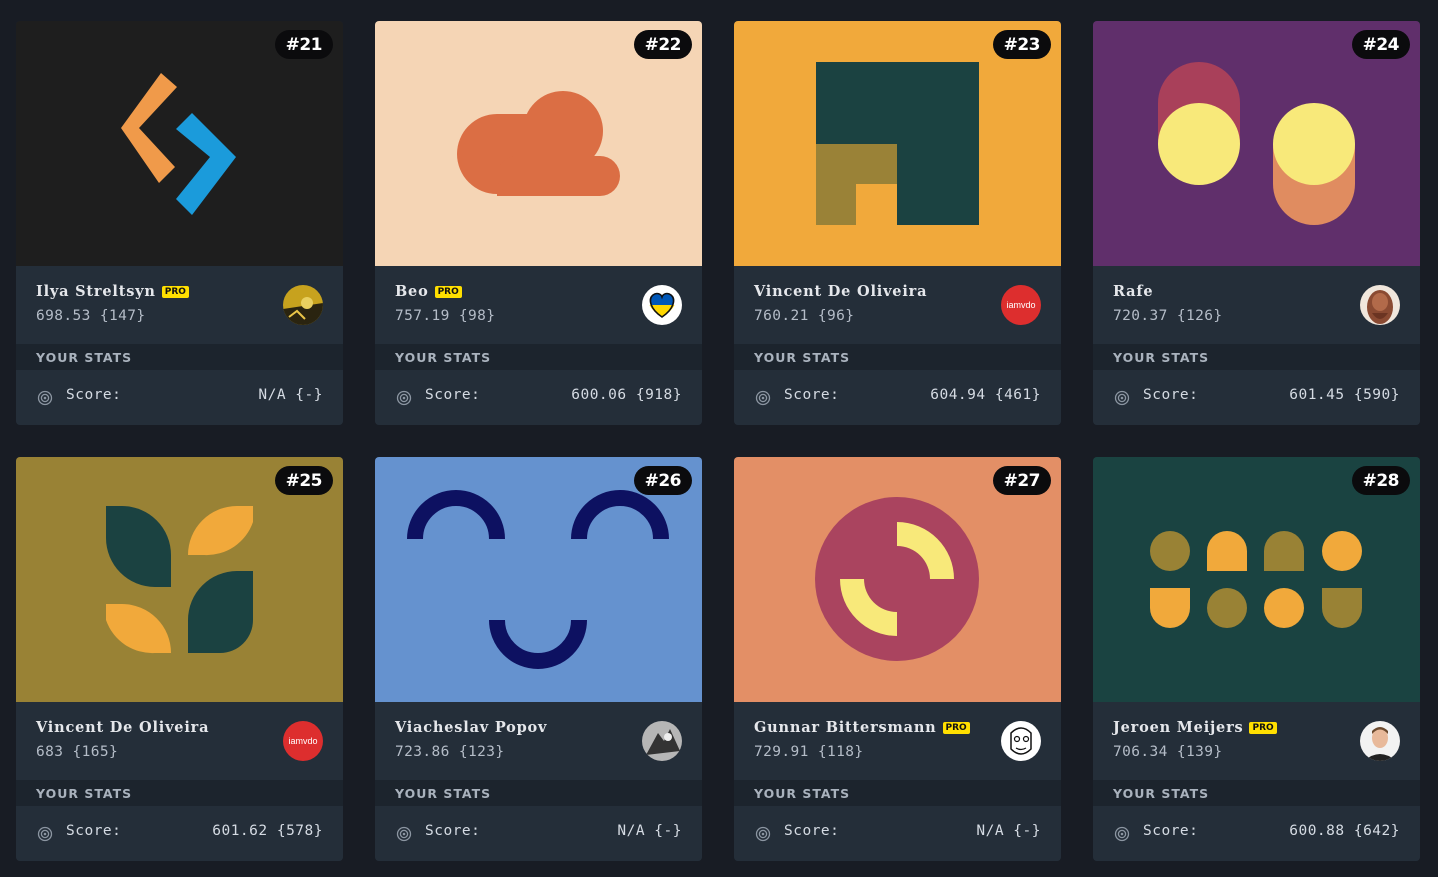  I want to click on average-score: 720.37 {126}, so click(1168, 316).